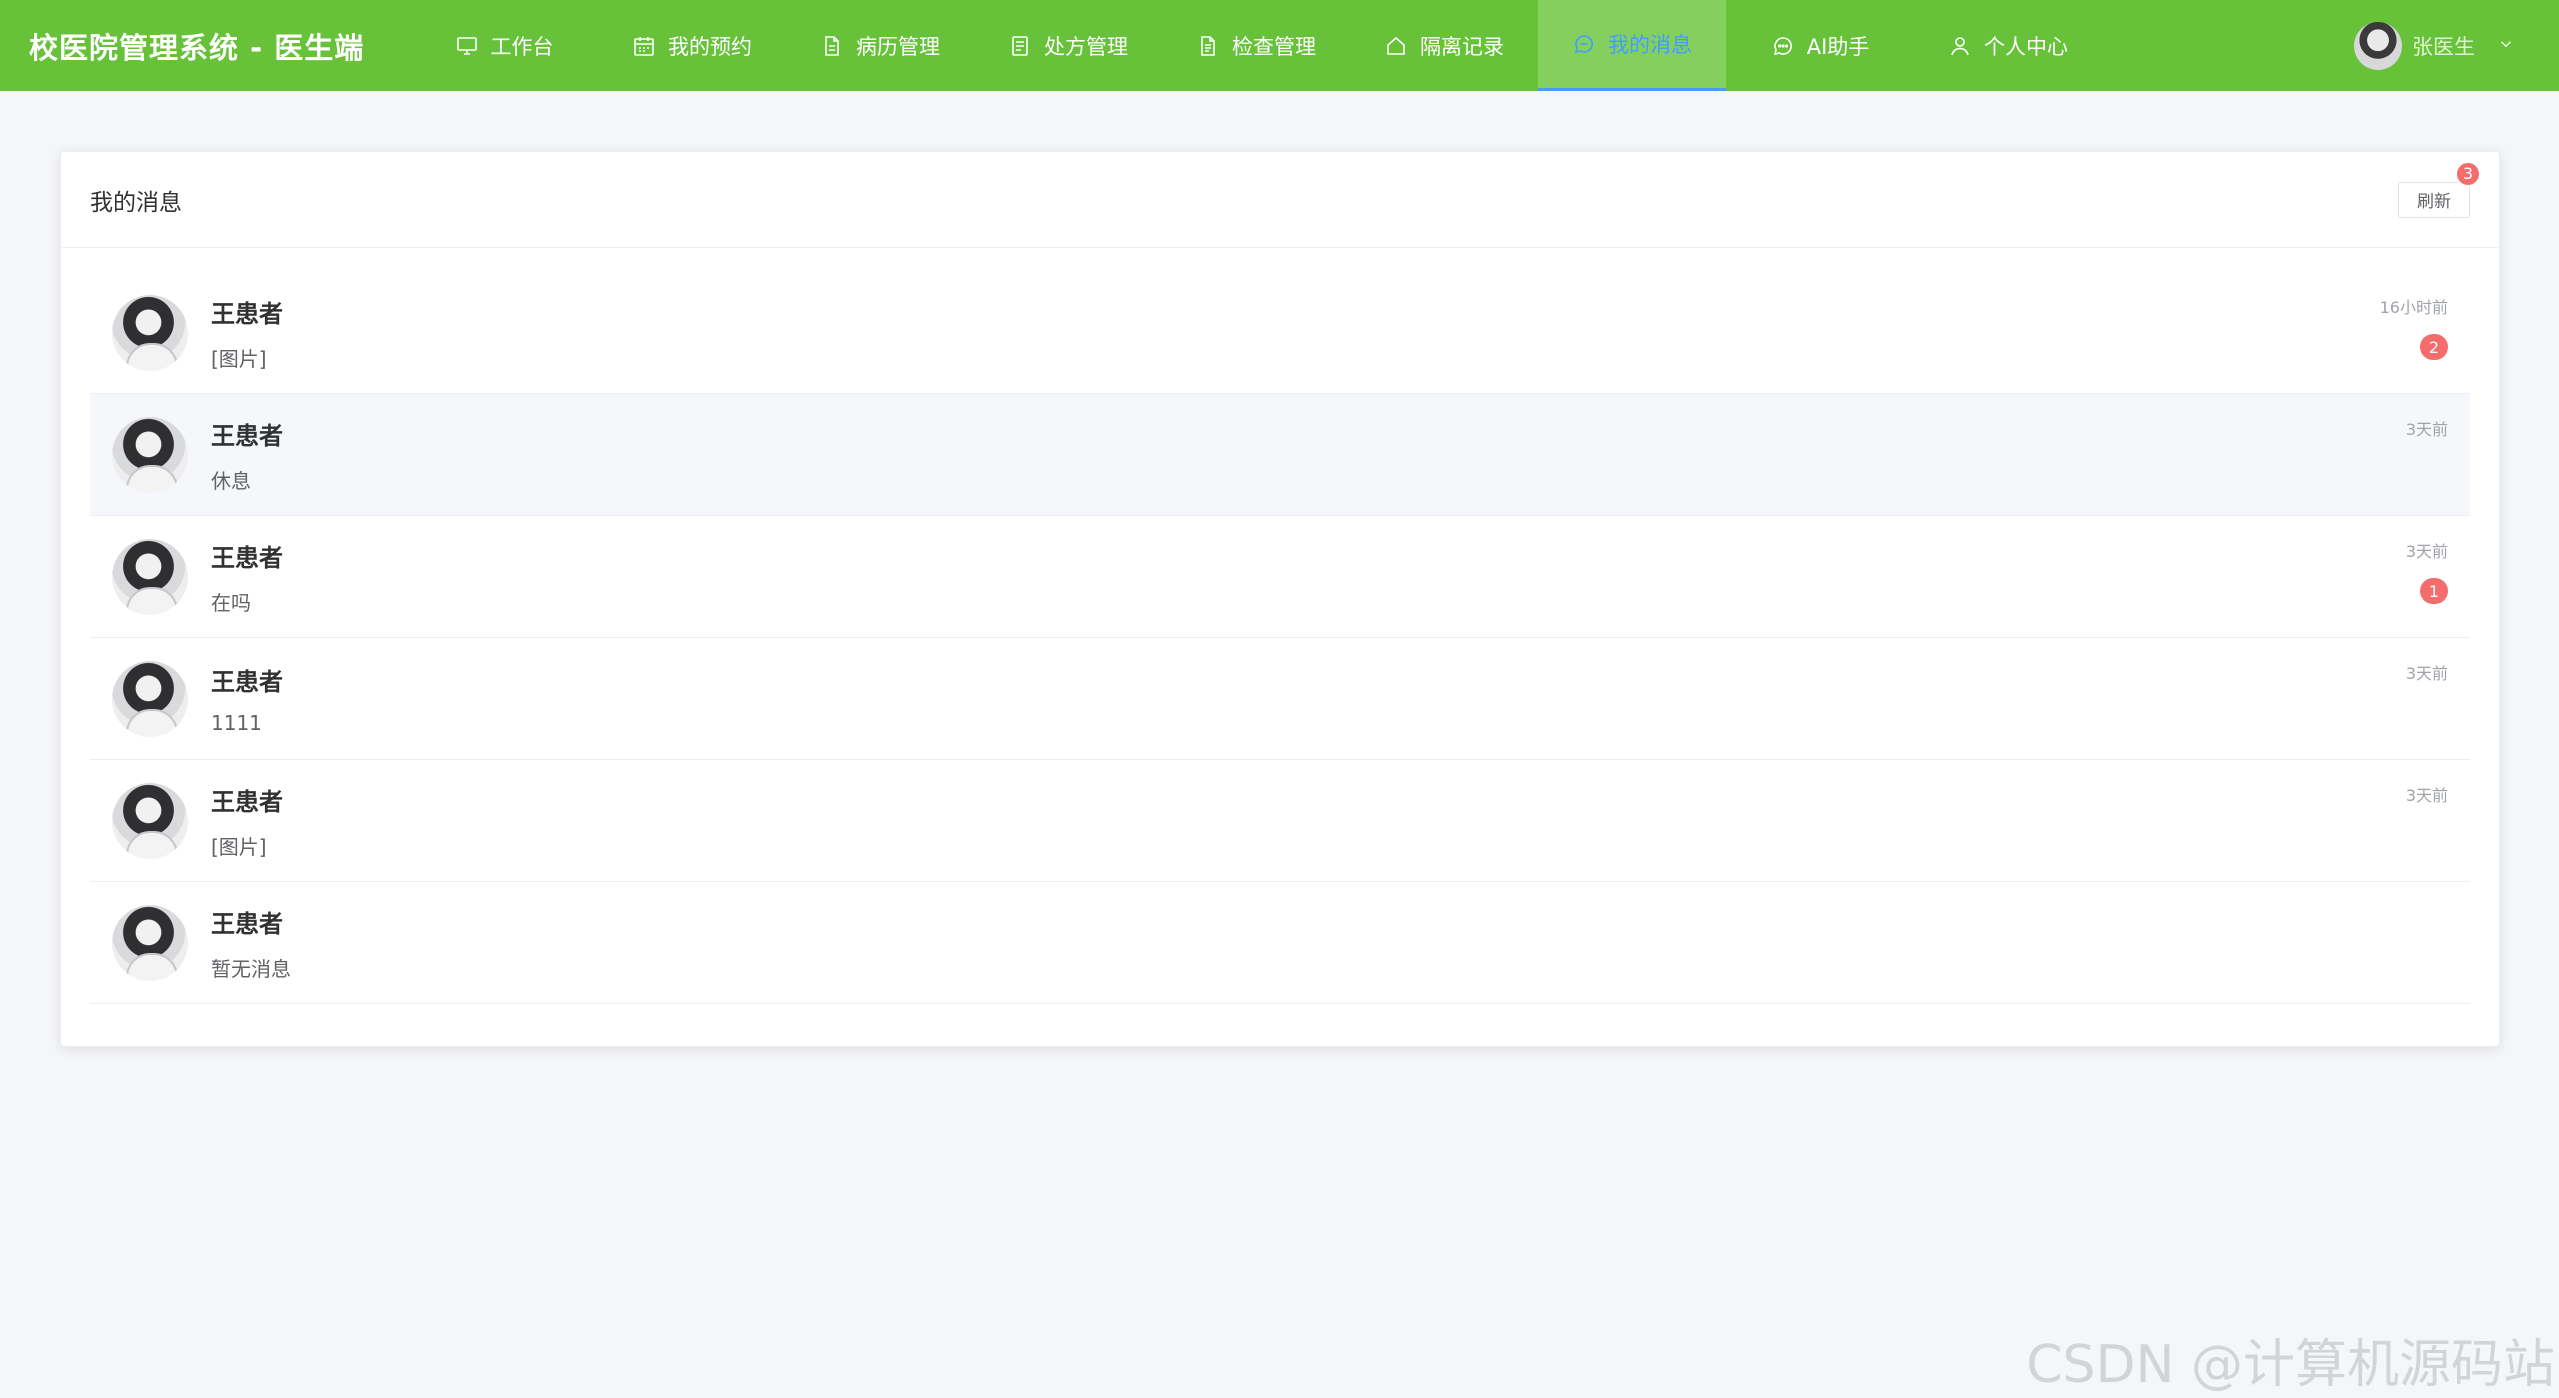 This screenshot has width=2559, height=1398. I want to click on nav-item-label: 我的消息, so click(1650, 45).